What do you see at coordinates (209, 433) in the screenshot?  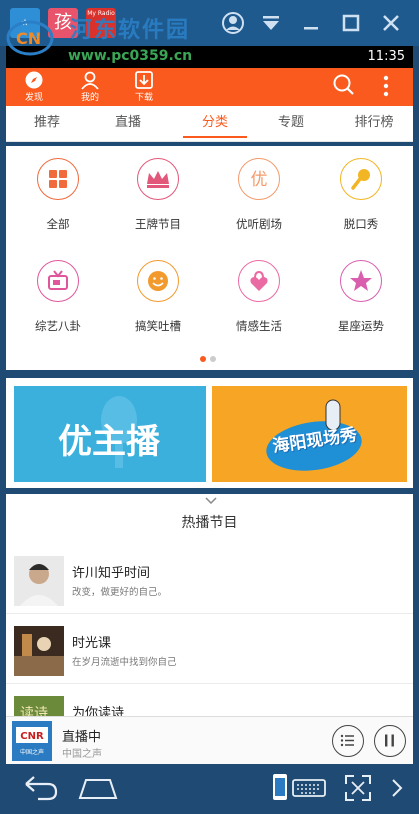 I see `banner-area: 优主播 海阳现场秀` at bounding box center [209, 433].